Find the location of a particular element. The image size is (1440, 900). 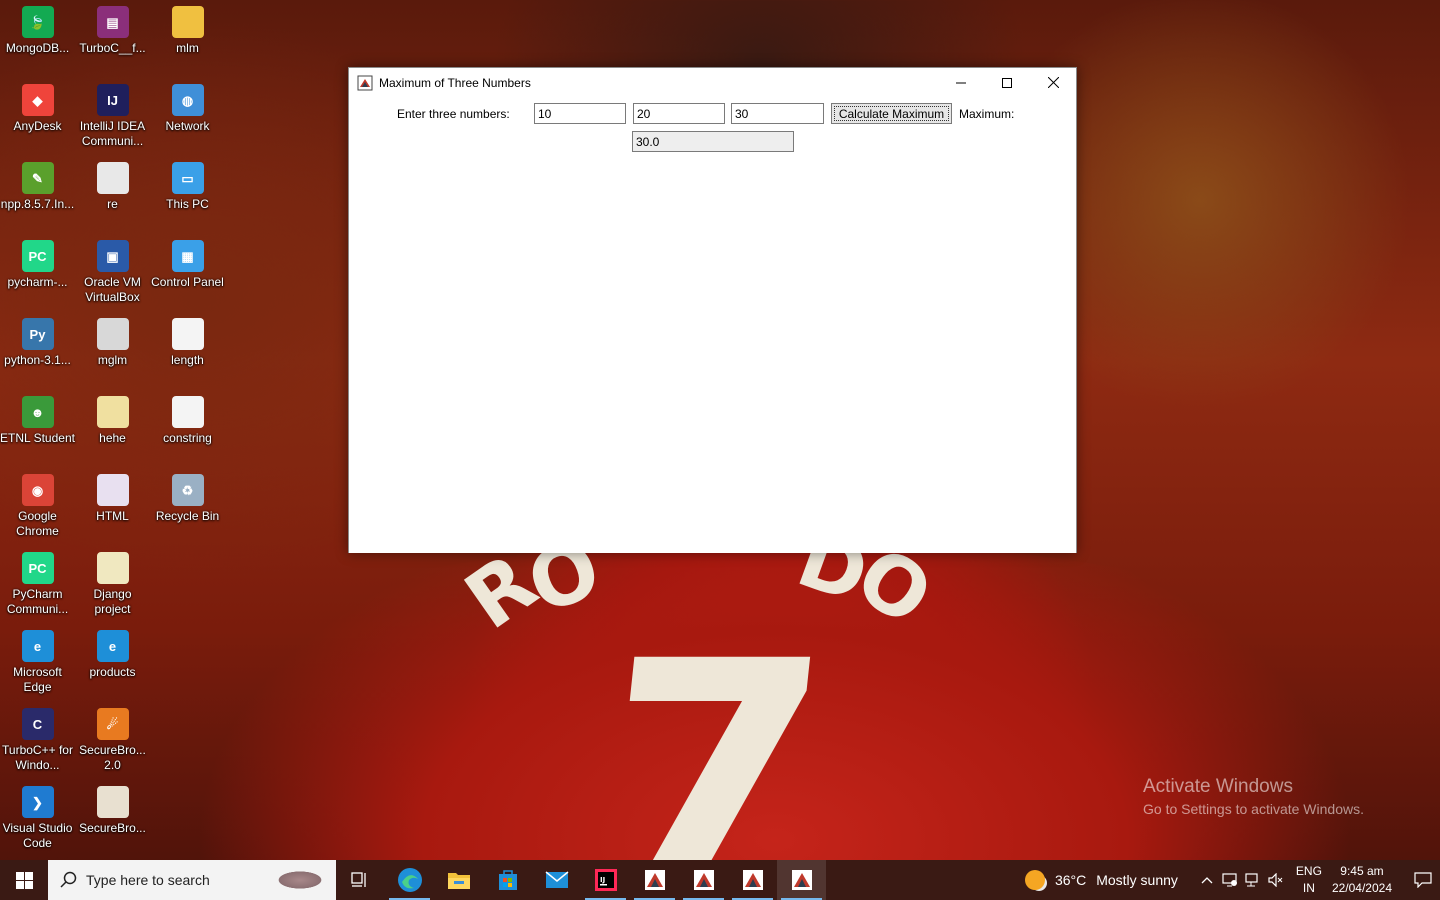

desktop-icon-label: Visual Studio Code is located at coordinates (37, 835).